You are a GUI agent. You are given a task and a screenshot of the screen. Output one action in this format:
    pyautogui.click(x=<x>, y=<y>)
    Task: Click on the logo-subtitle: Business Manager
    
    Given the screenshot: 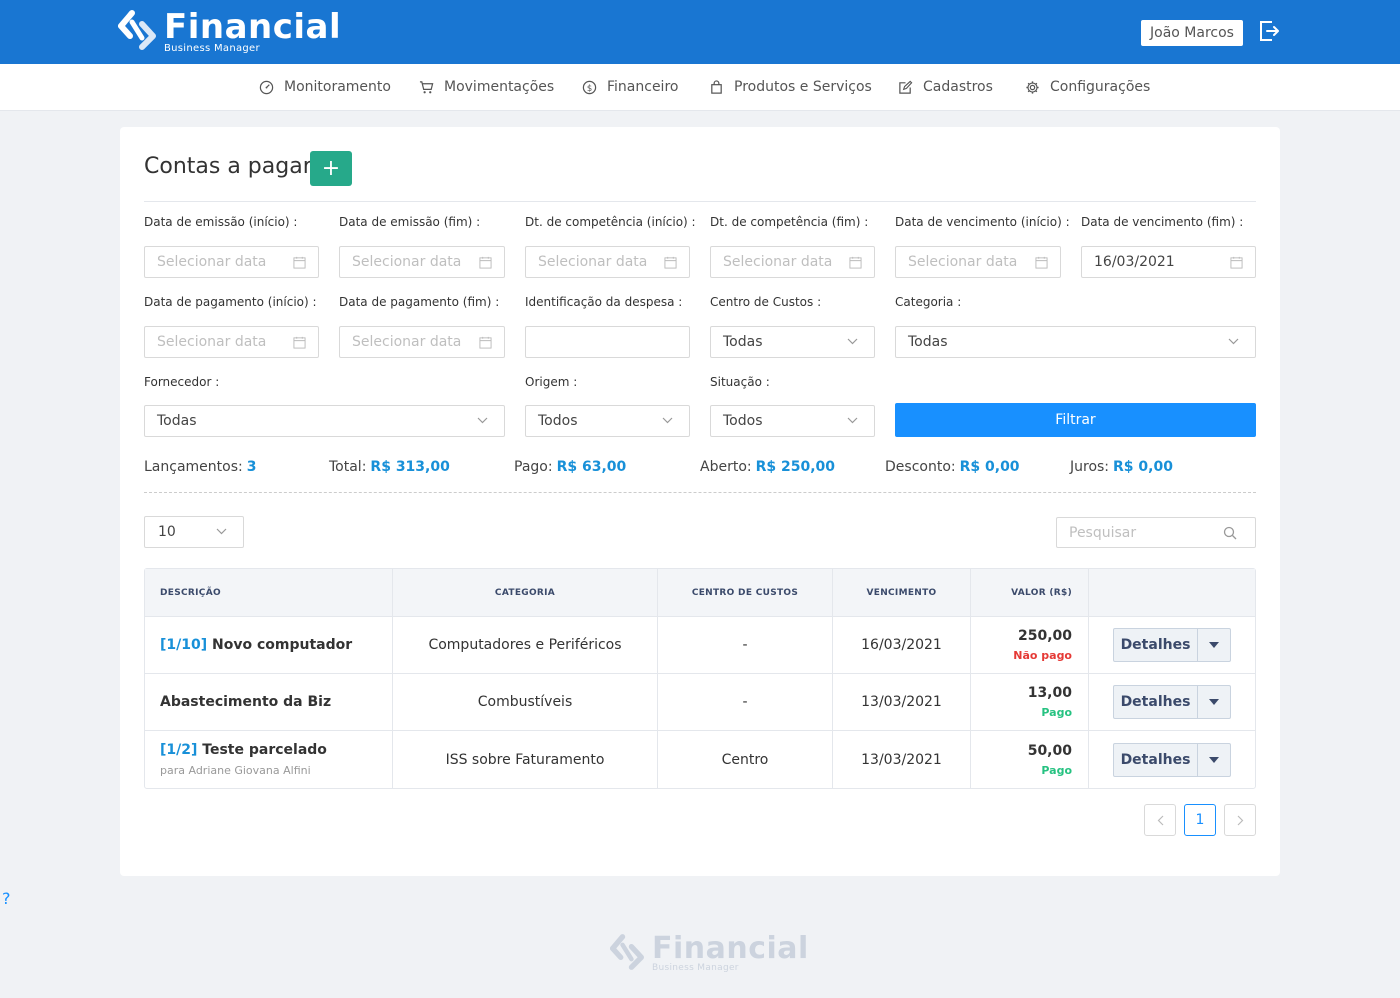 What is the action you would take?
    pyautogui.click(x=212, y=48)
    